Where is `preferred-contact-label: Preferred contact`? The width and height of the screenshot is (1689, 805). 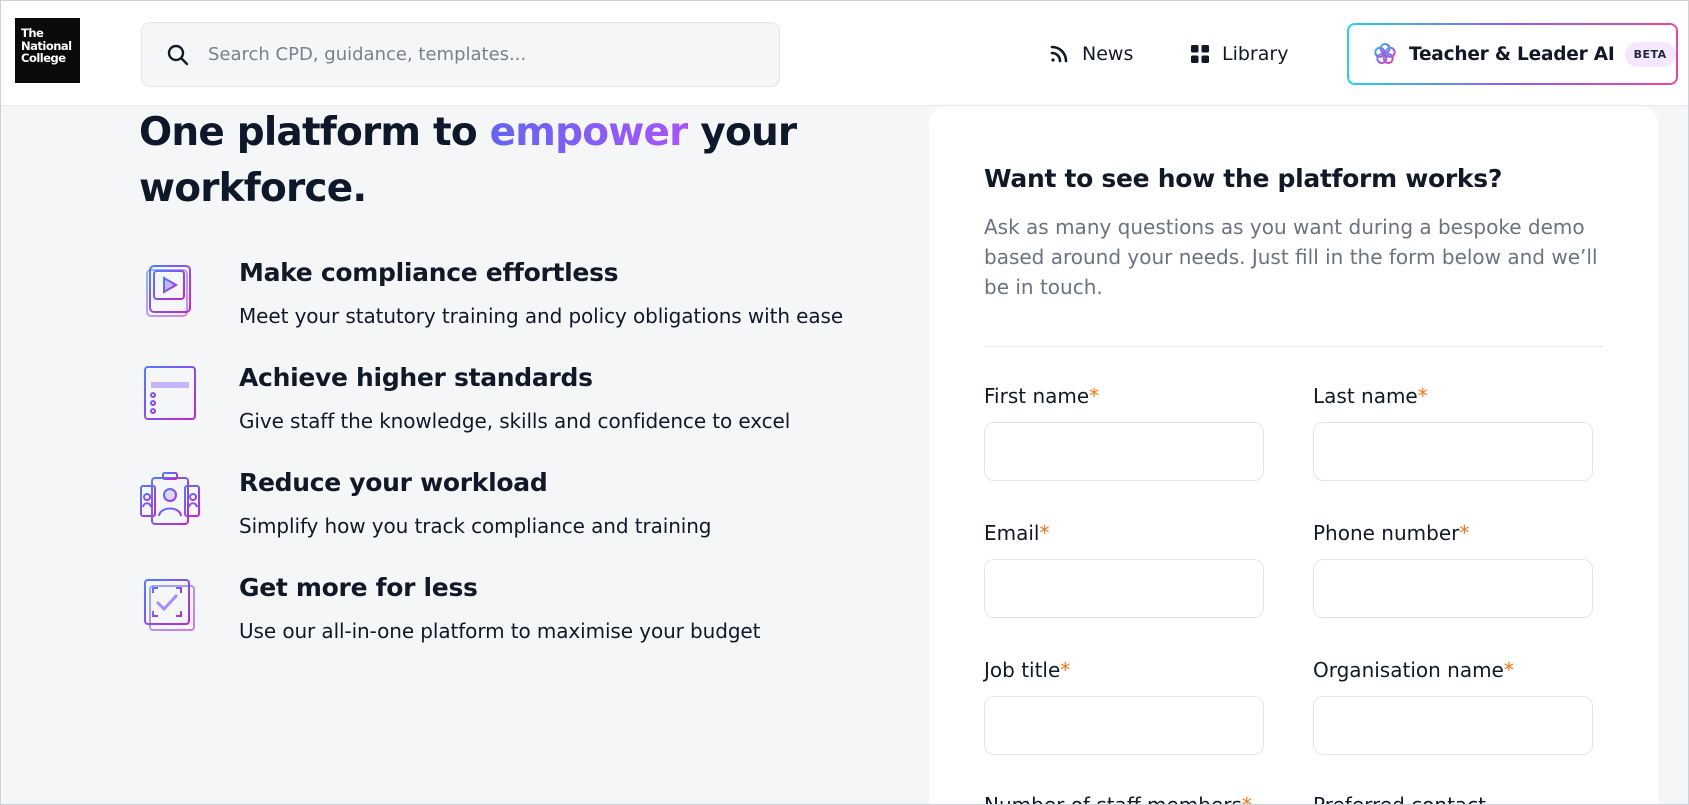
preferred-contact-label: Preferred contact is located at coordinates (1399, 799).